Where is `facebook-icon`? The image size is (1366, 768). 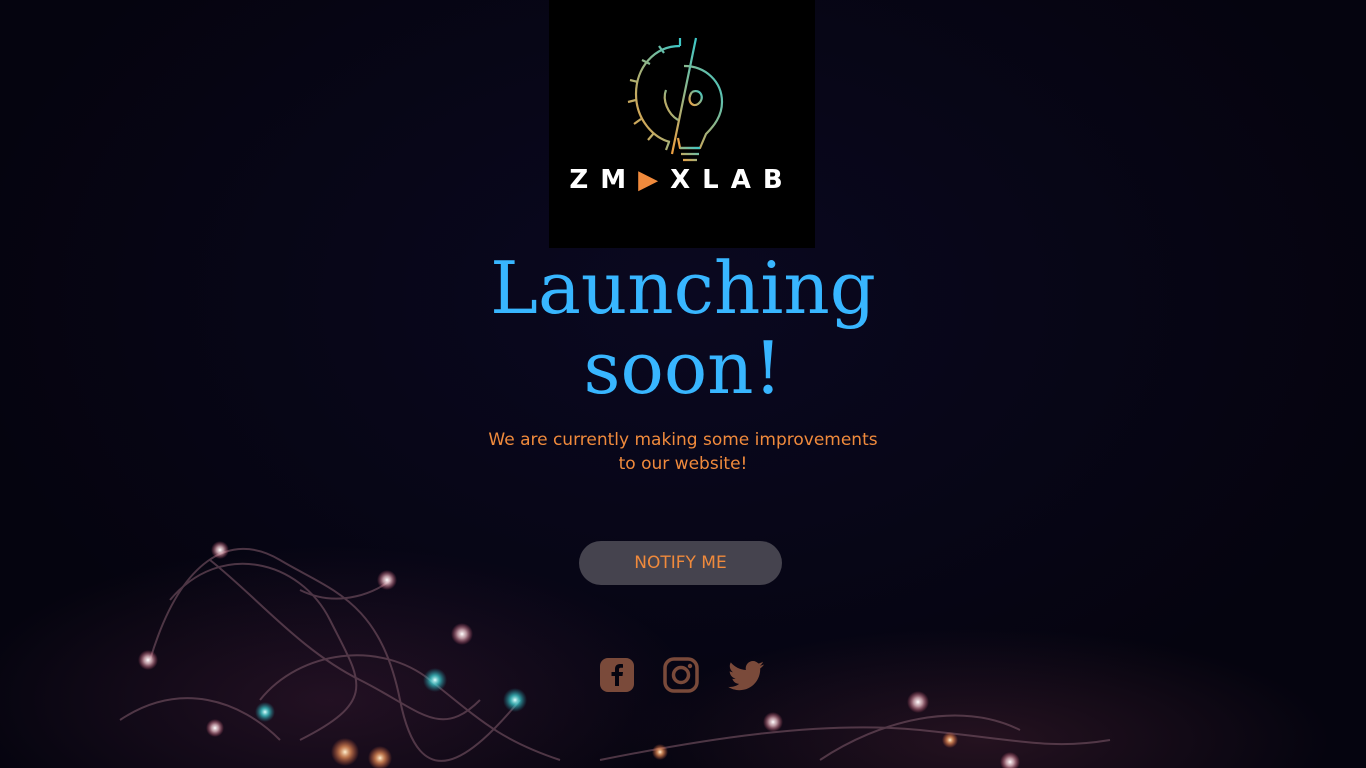
facebook-icon is located at coordinates (617, 675).